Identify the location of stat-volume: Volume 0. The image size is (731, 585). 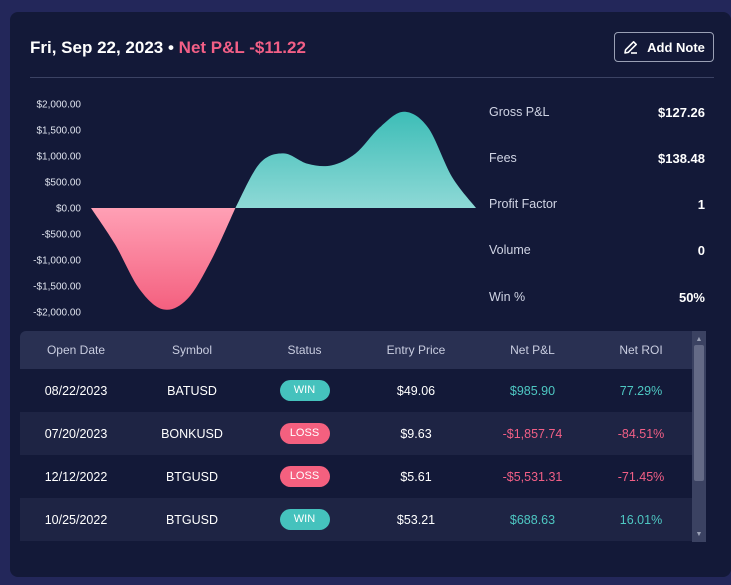
(597, 253).